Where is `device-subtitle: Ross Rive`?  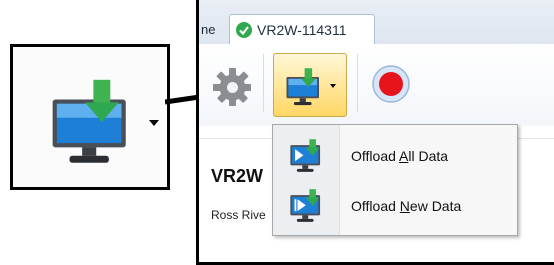 device-subtitle: Ross Rive is located at coordinates (238, 215).